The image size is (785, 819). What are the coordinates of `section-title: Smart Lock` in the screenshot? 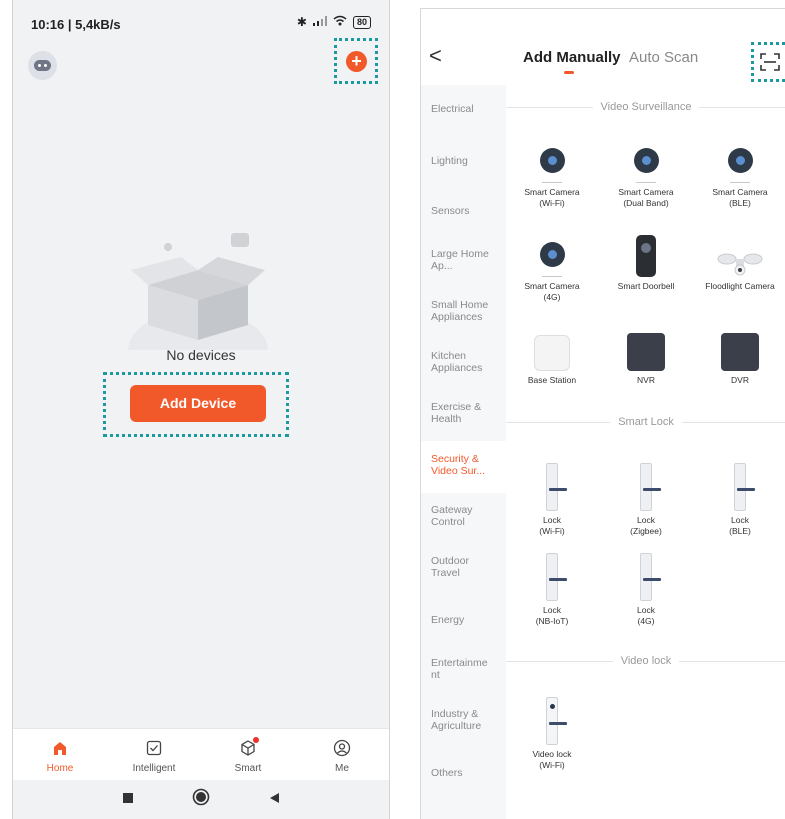 It's located at (646, 422).